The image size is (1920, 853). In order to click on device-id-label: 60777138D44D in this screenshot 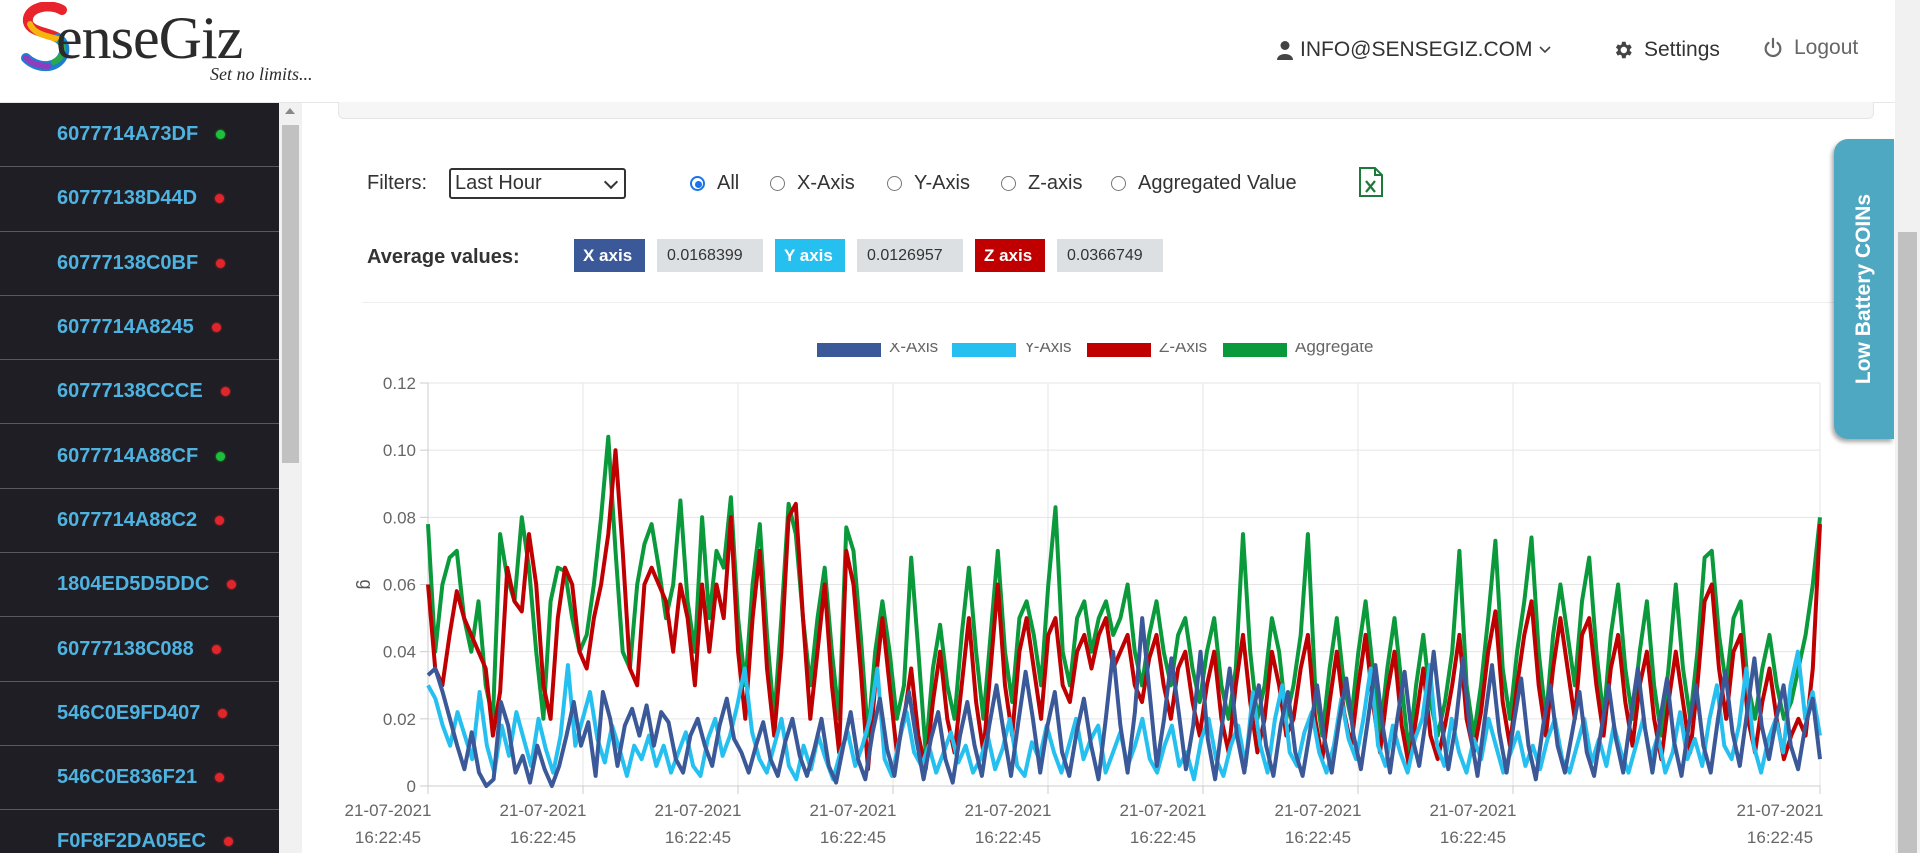, I will do `click(127, 198)`.